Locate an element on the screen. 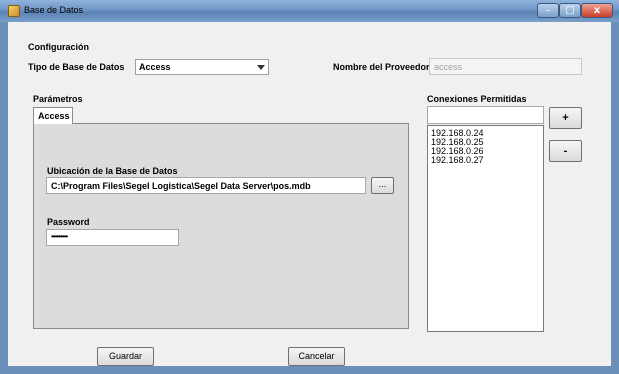 The width and height of the screenshot is (619, 374). provider-field: access is located at coordinates (505, 66).